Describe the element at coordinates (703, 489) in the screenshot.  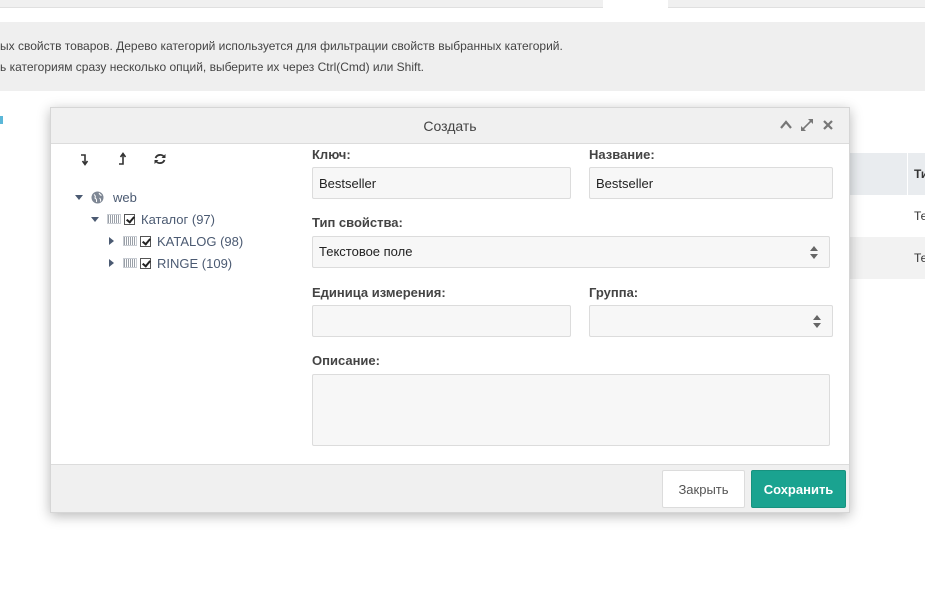
I see `close-button: Закрыть` at that location.